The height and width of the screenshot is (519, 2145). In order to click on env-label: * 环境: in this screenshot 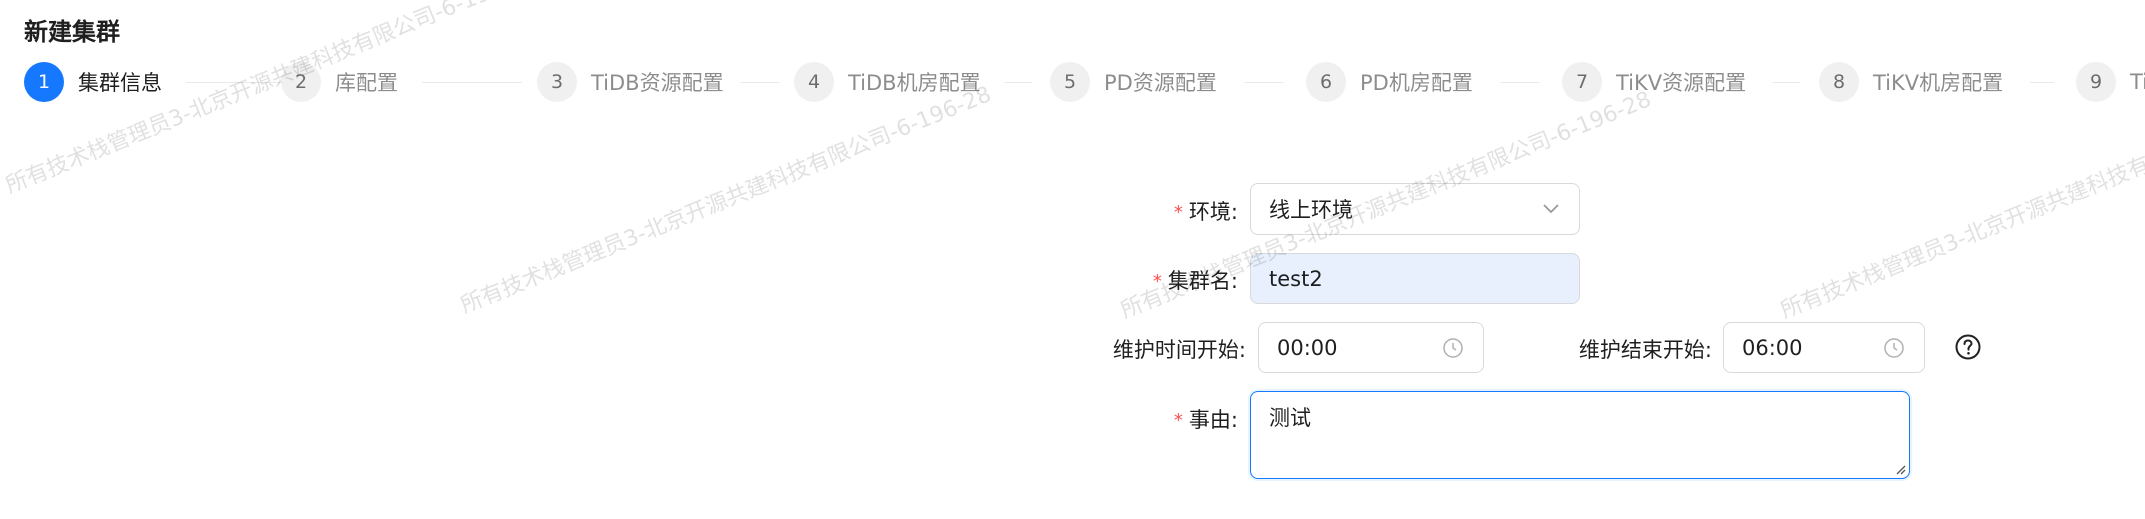, I will do `click(1206, 211)`.